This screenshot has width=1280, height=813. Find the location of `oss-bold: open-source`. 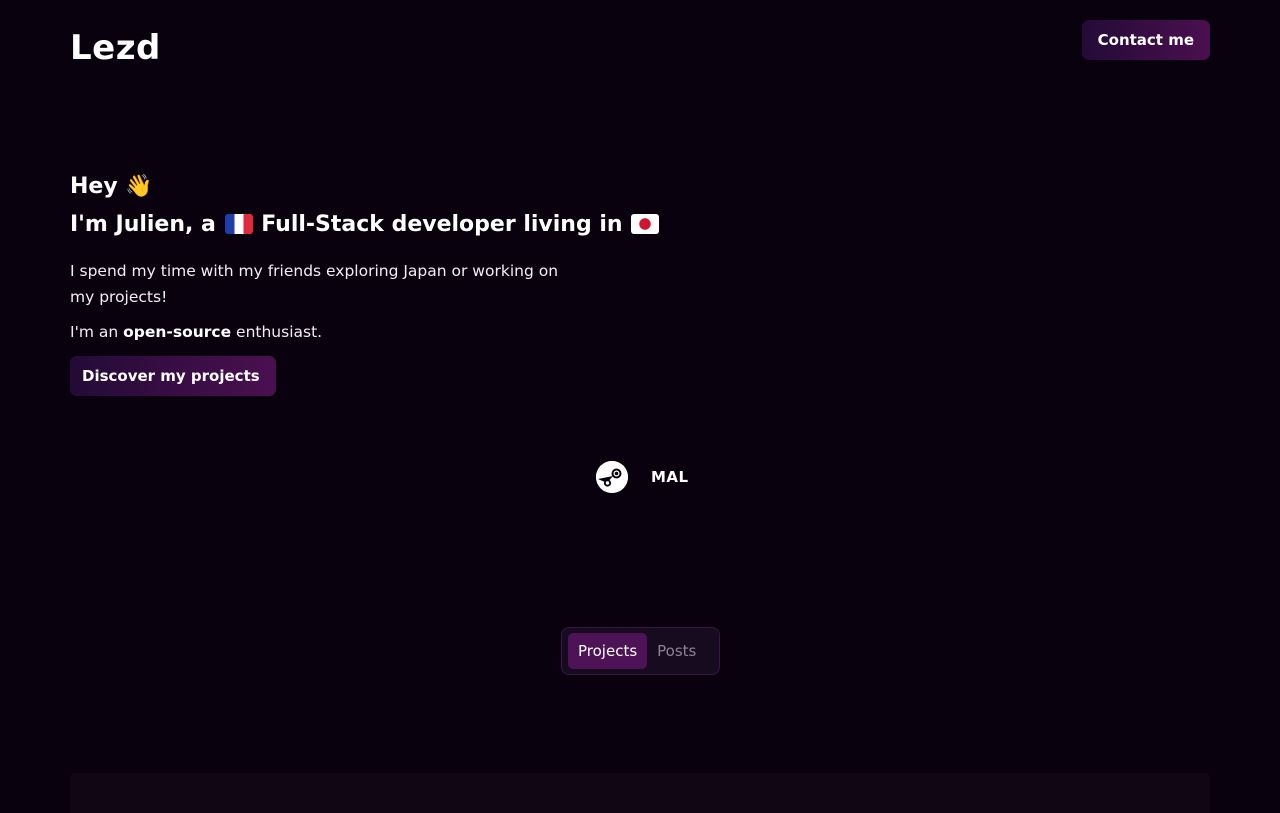

oss-bold: open-source is located at coordinates (177, 332).